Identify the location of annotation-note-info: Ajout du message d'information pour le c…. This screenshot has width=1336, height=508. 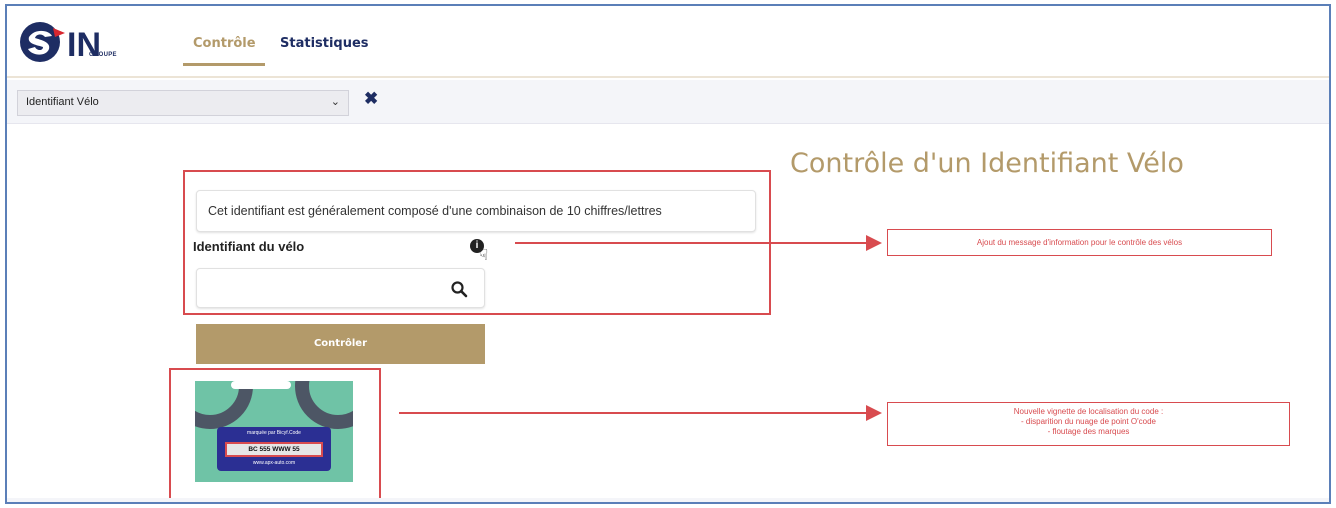
(1079, 242).